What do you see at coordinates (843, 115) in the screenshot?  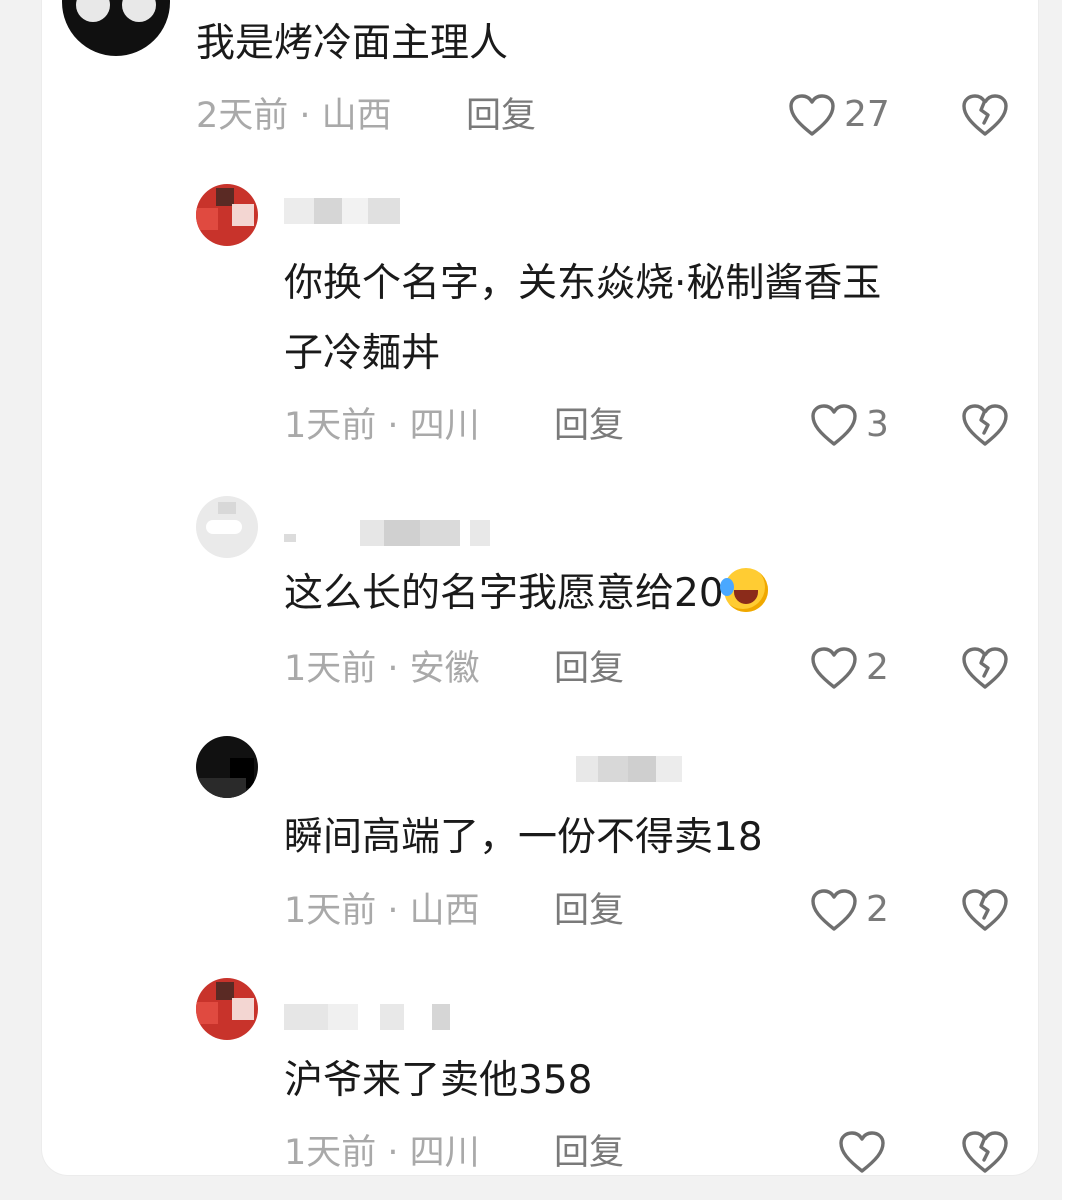 I see `like-button: 27` at bounding box center [843, 115].